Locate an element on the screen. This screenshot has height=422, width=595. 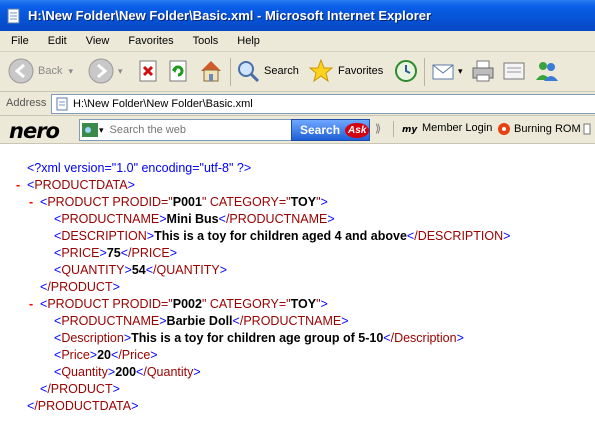
field-line: <QUANTITY>54</QUANTITY> is located at coordinates (141, 270).